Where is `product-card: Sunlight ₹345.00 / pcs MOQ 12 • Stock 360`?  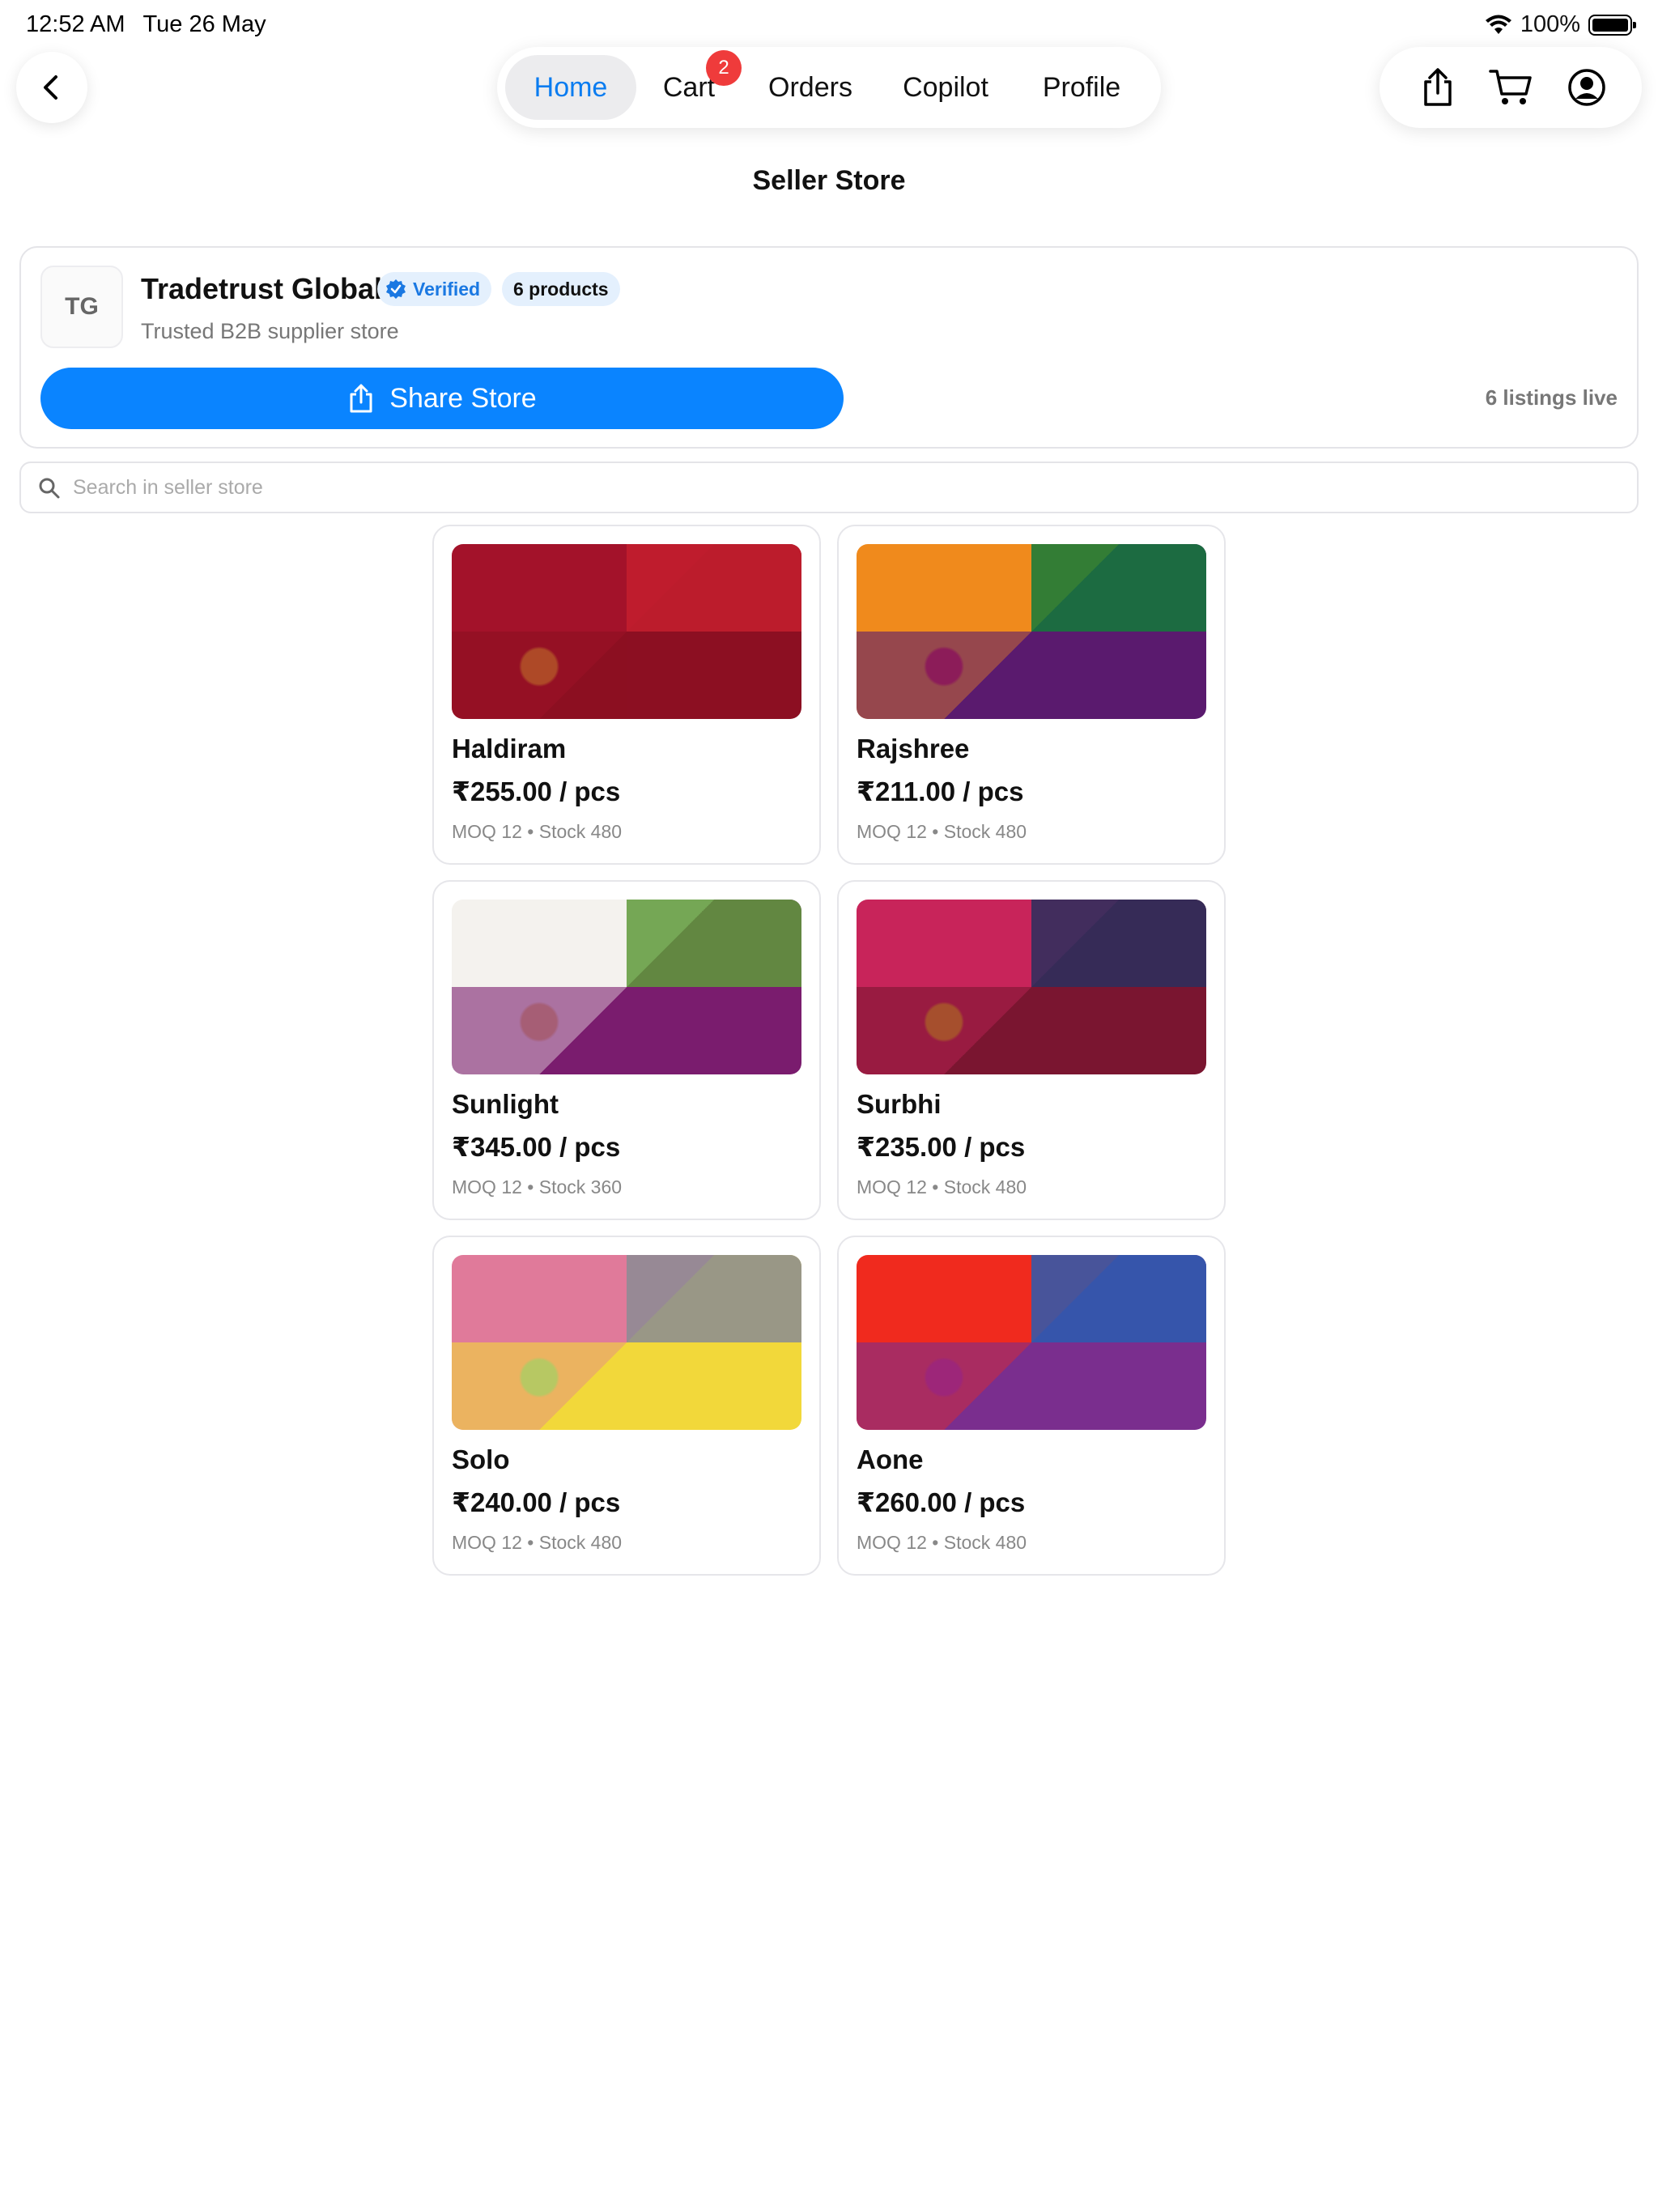
product-card: Sunlight ₹345.00 / pcs MOQ 12 • Stock 360 is located at coordinates (626, 1050).